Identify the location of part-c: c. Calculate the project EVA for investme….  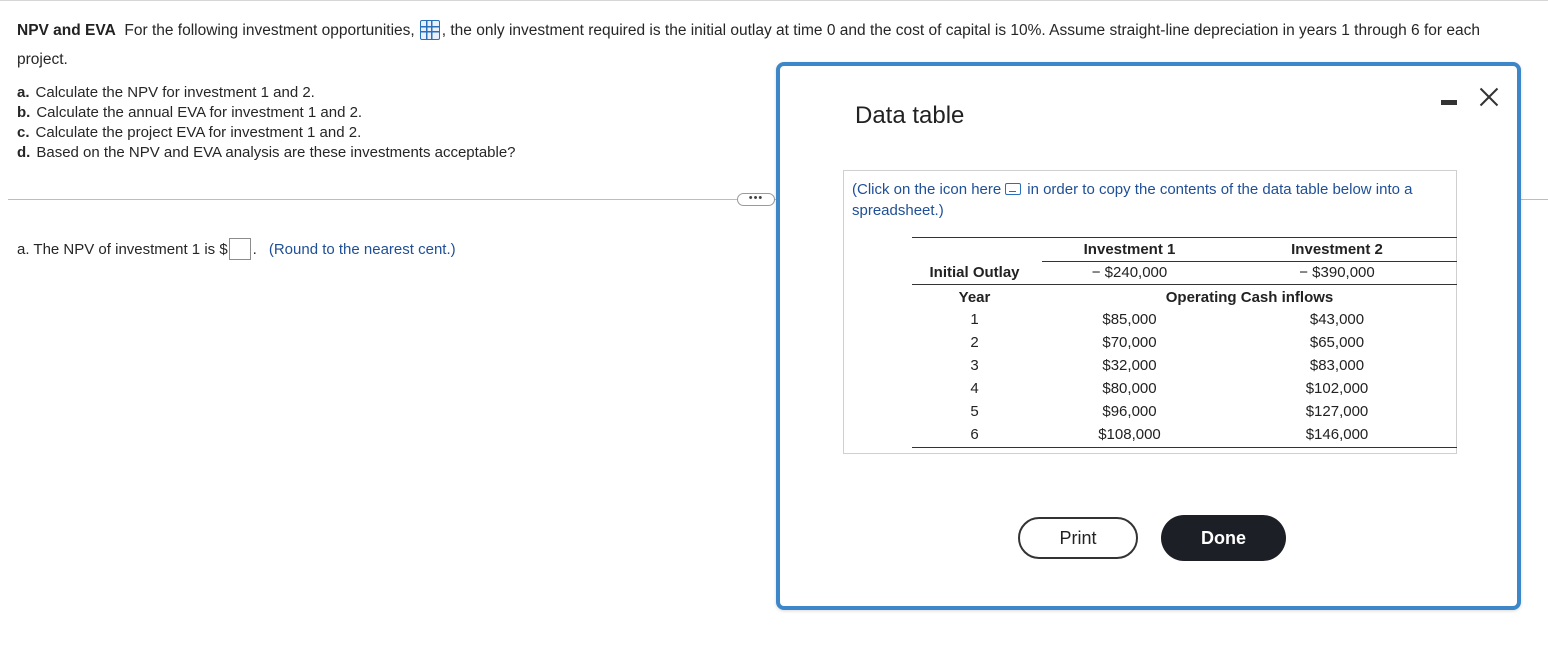
(266, 133).